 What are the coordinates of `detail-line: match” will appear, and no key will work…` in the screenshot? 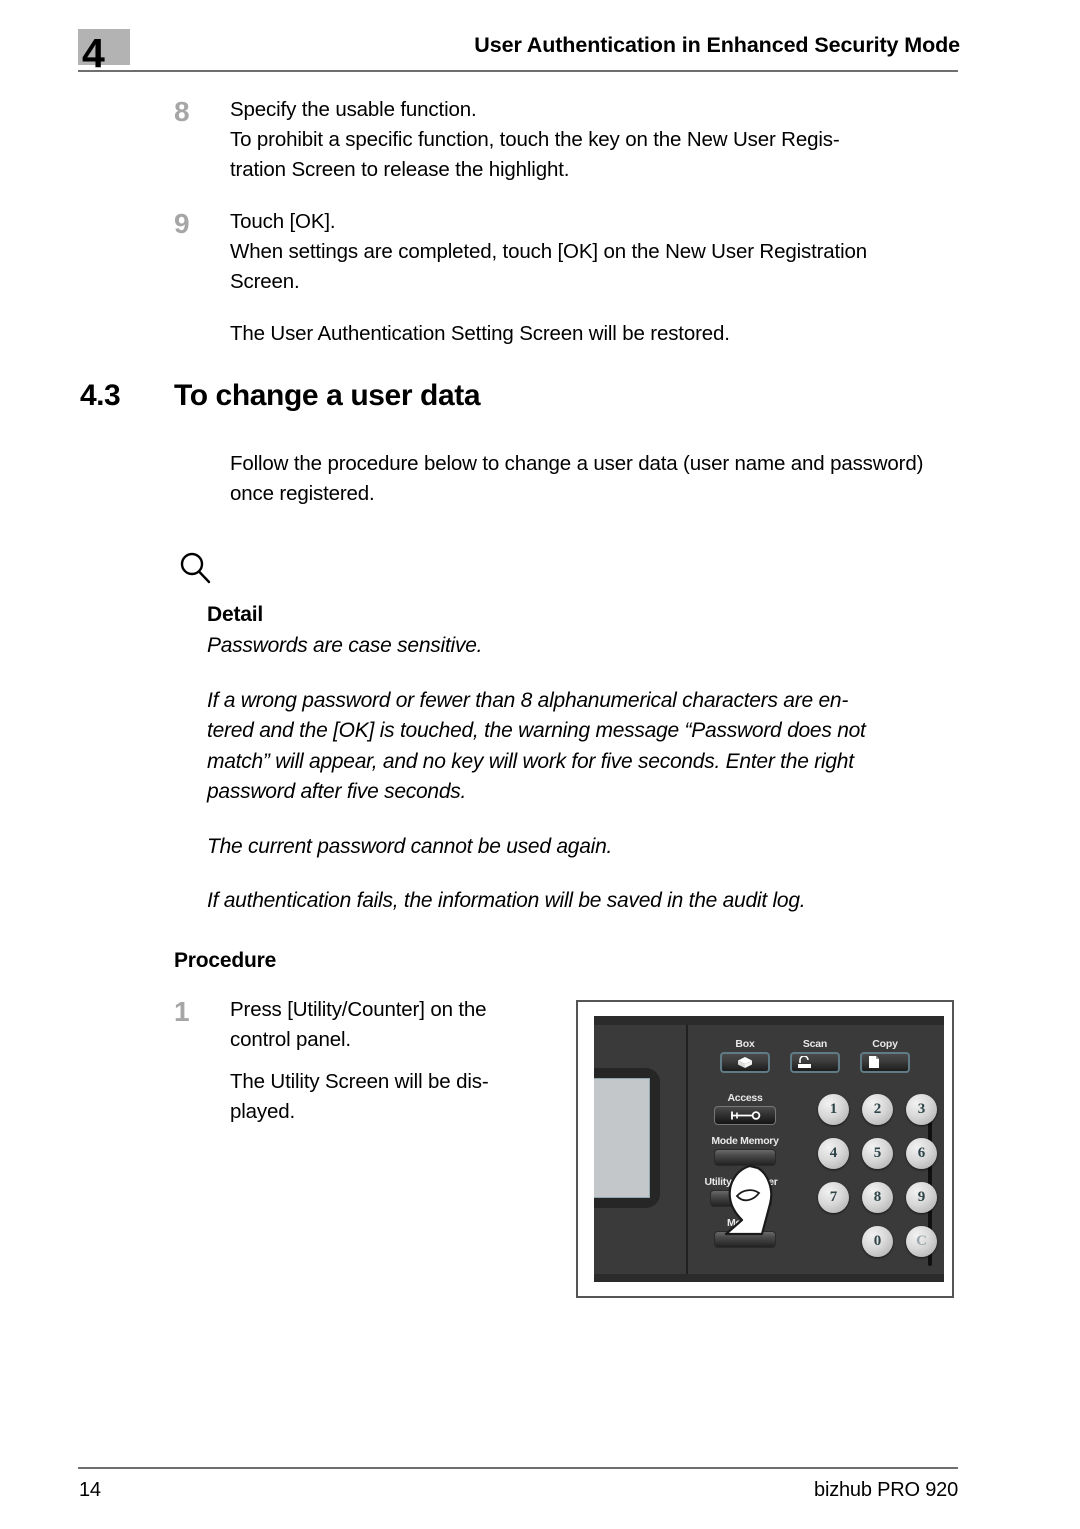 It's located at (530, 761).